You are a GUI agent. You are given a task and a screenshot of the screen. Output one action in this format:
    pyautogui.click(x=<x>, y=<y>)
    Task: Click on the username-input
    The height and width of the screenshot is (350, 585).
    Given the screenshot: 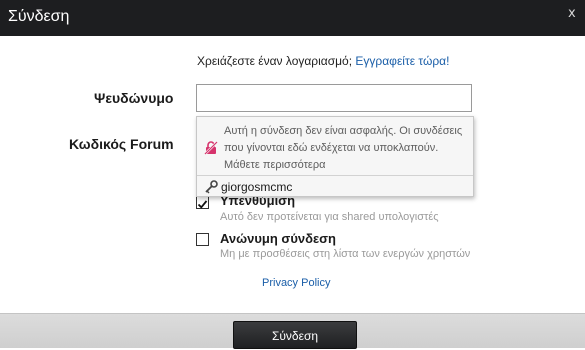 What is the action you would take?
    pyautogui.click(x=334, y=98)
    